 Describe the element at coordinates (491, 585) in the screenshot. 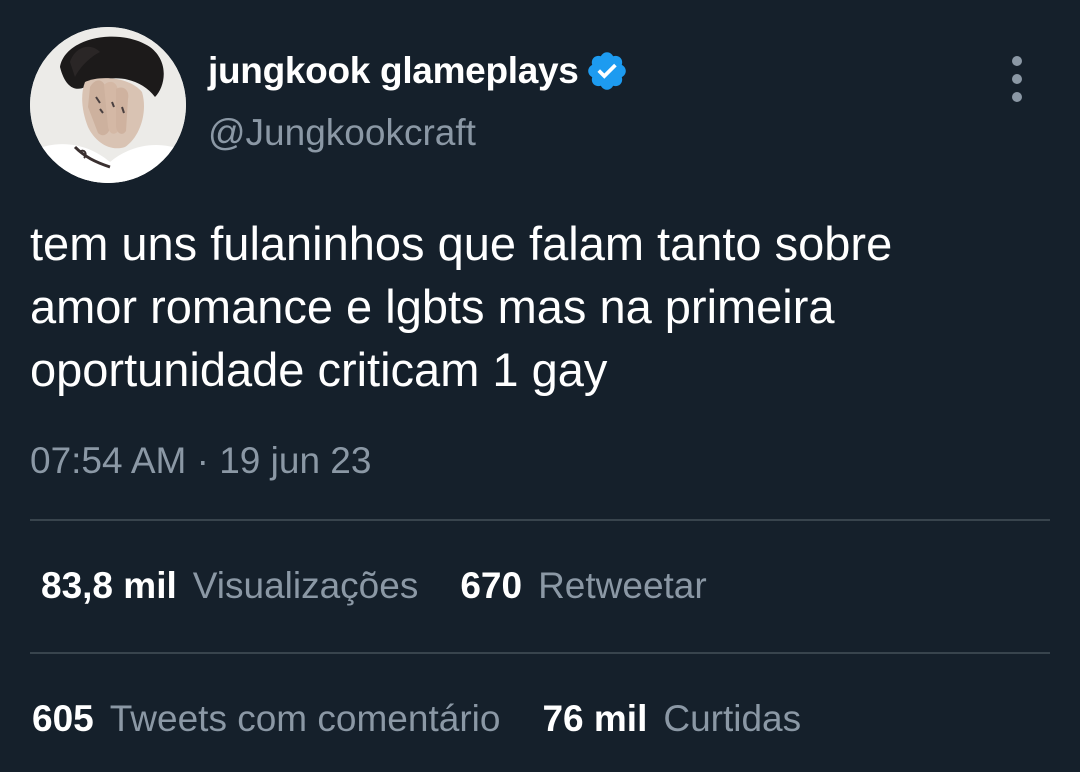

I see `retweets-count: 670` at that location.